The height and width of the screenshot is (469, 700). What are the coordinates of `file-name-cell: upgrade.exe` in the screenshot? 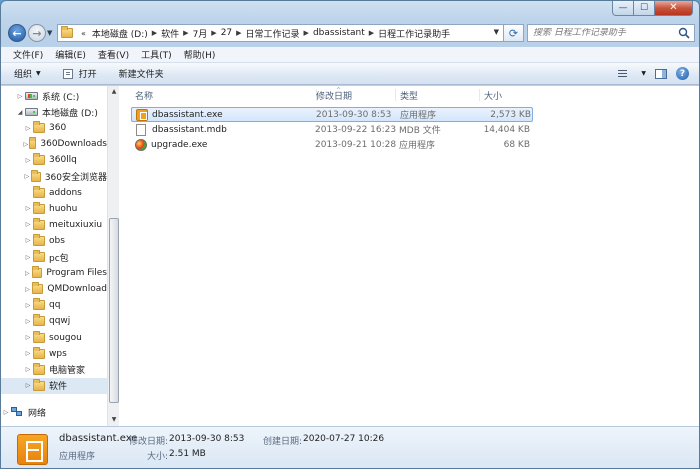 It's located at (171, 144).